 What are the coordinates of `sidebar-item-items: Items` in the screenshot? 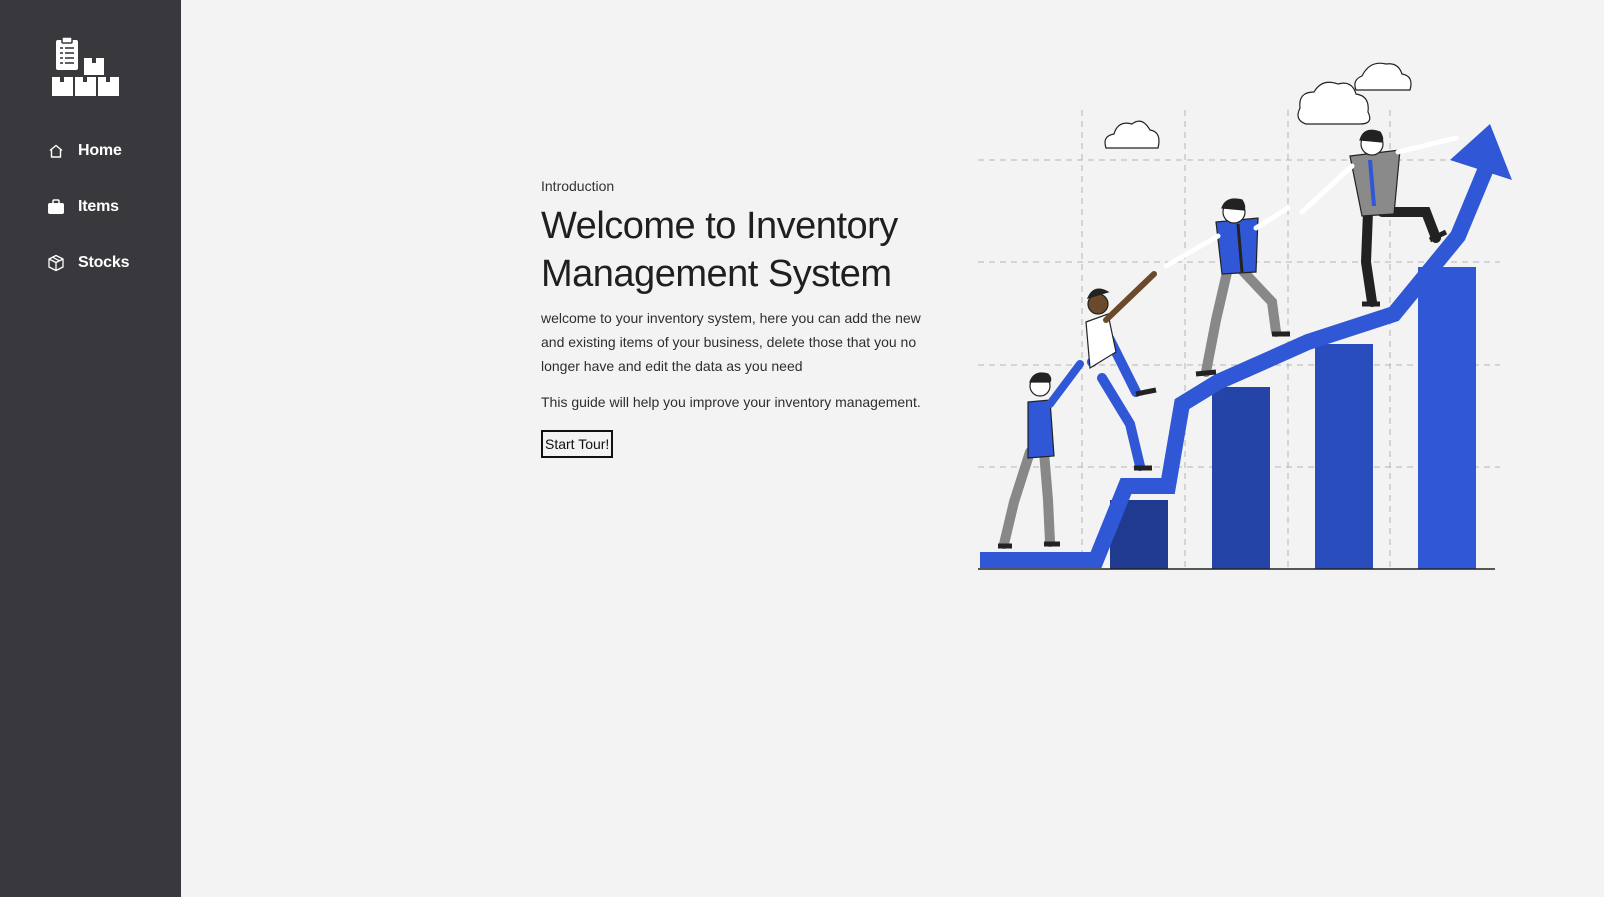 It's located at (106, 207).